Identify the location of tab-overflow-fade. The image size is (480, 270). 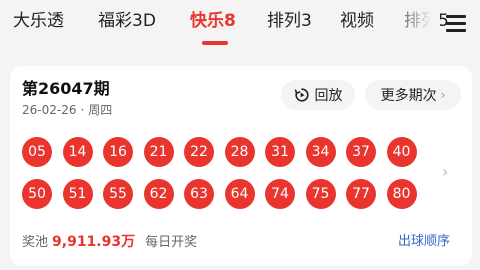
(414, 25).